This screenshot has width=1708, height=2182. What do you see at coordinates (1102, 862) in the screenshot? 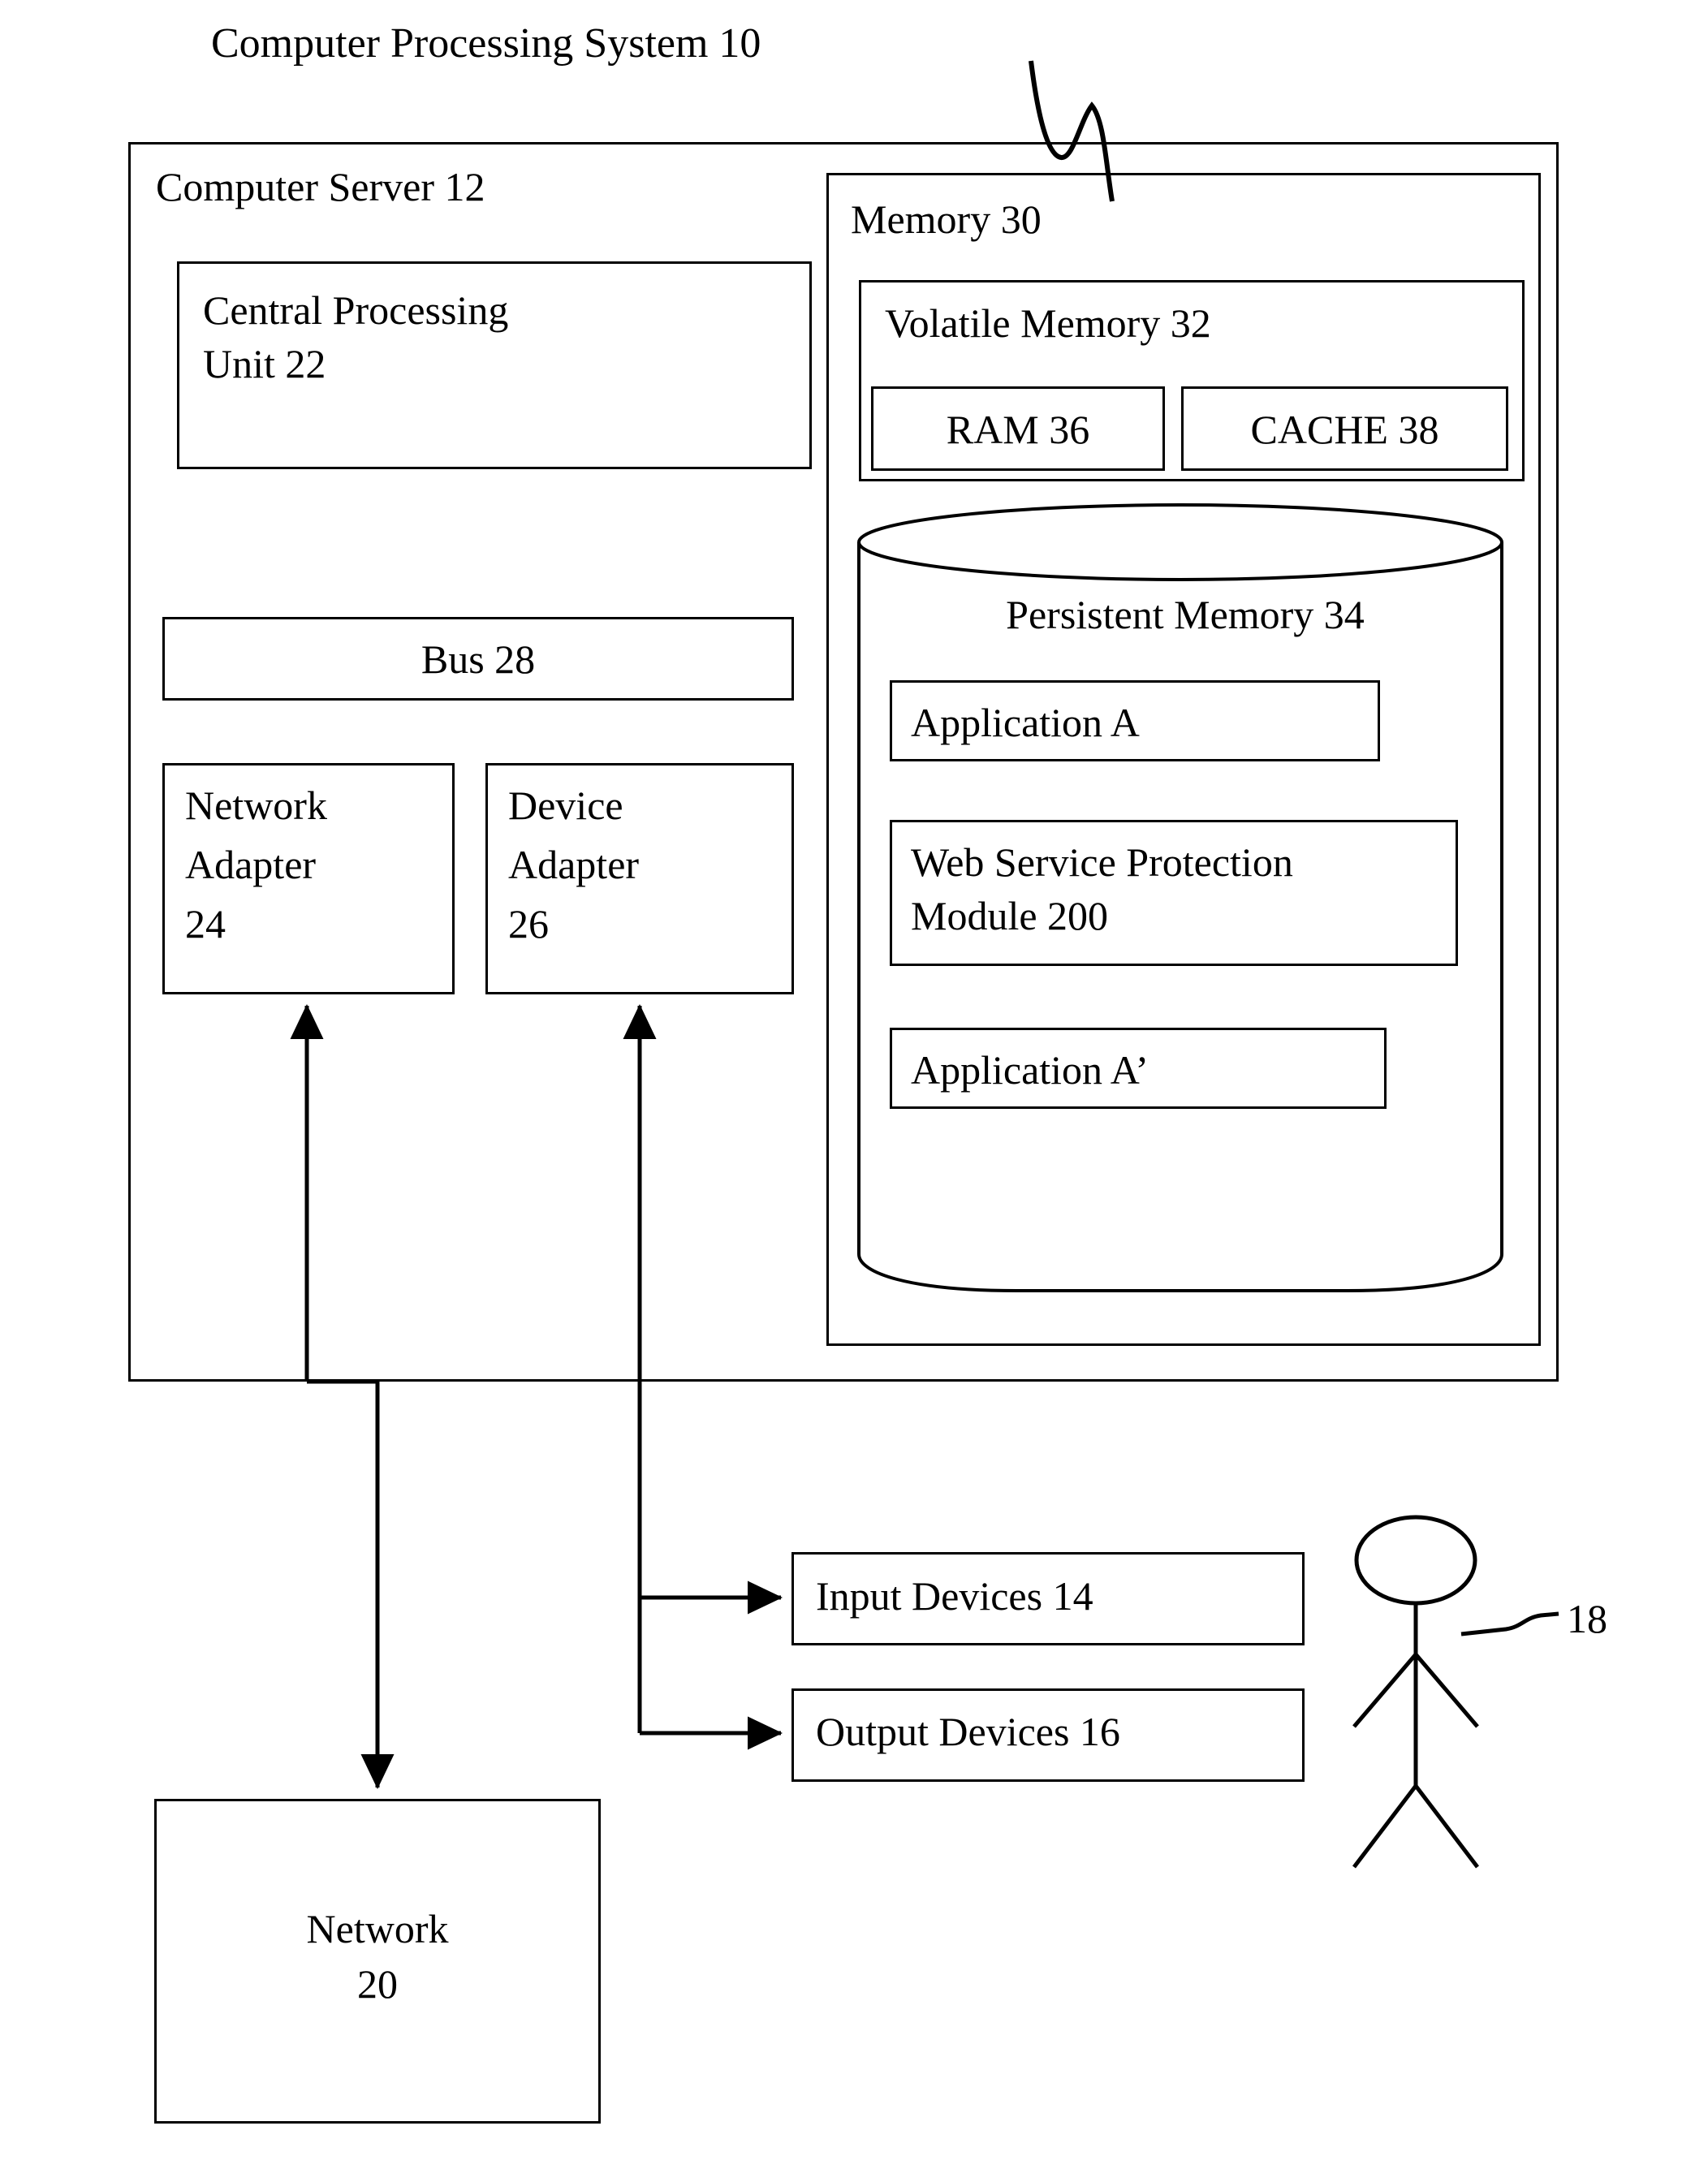
I see `wspm-label-line1: Web Service Protection` at bounding box center [1102, 862].